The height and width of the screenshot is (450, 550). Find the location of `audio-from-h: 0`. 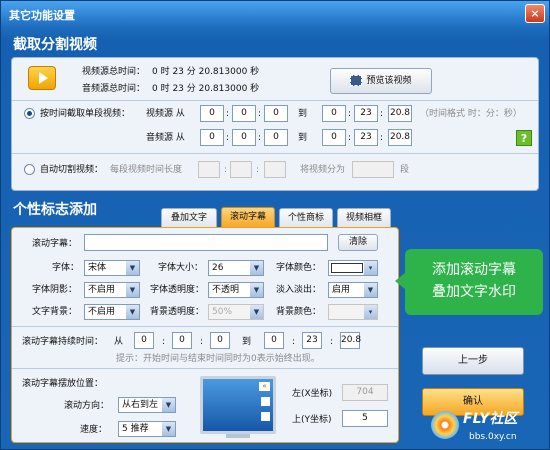

audio-from-h: 0 is located at coordinates (212, 137).